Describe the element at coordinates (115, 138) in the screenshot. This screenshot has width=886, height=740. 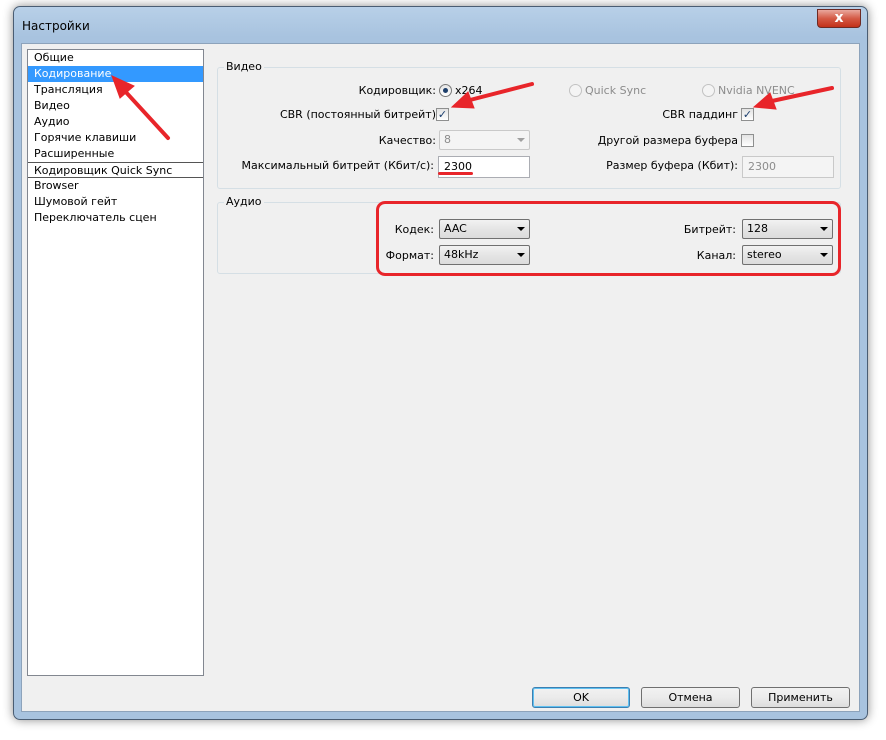
I see `sidebar-item-hotkeys: Горячие клавиши` at that location.